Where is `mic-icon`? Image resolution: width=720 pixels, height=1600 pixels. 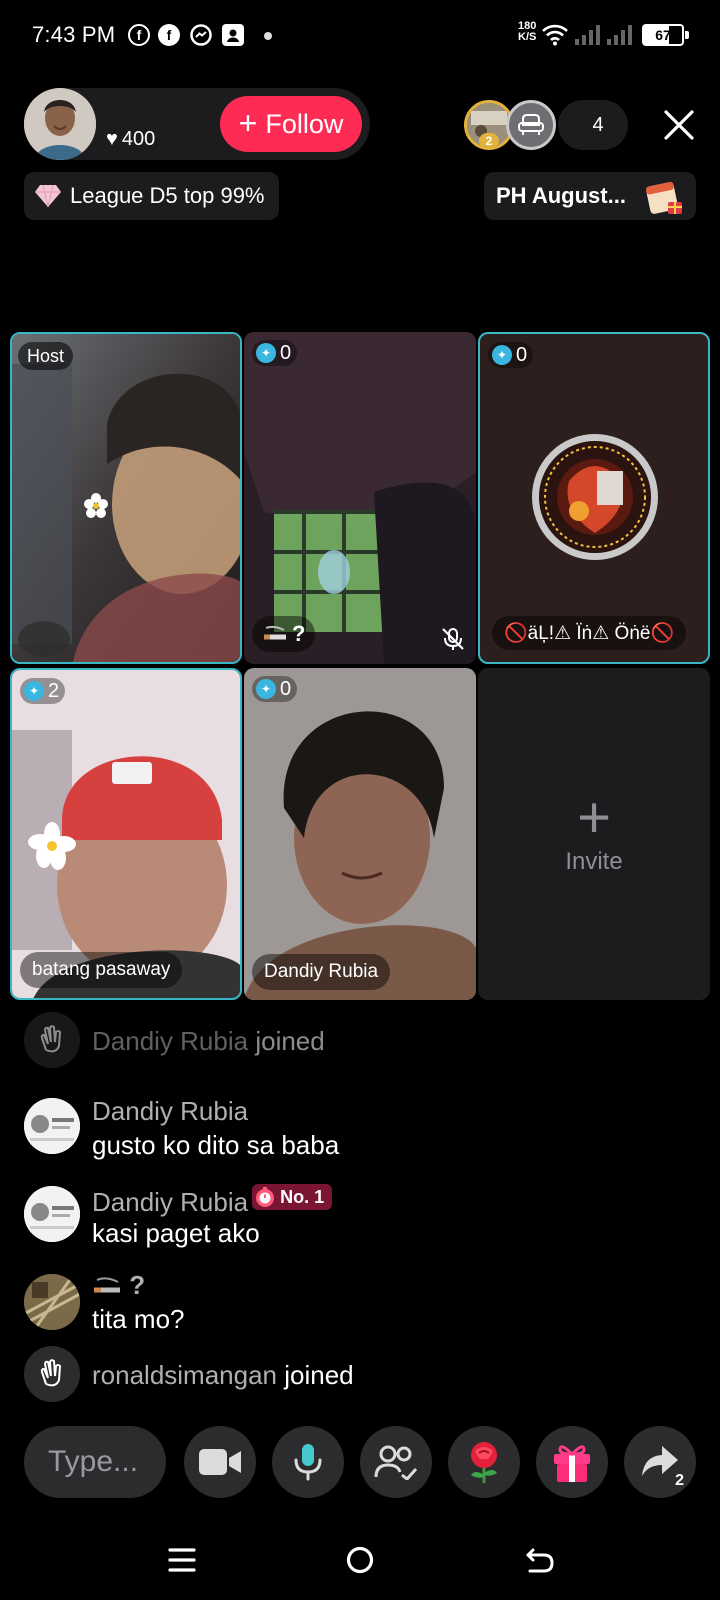
mic-icon is located at coordinates (308, 1462).